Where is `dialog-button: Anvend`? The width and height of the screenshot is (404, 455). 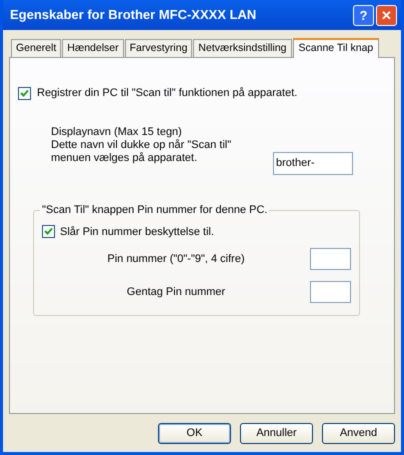
dialog-button: Anvend is located at coordinates (358, 433).